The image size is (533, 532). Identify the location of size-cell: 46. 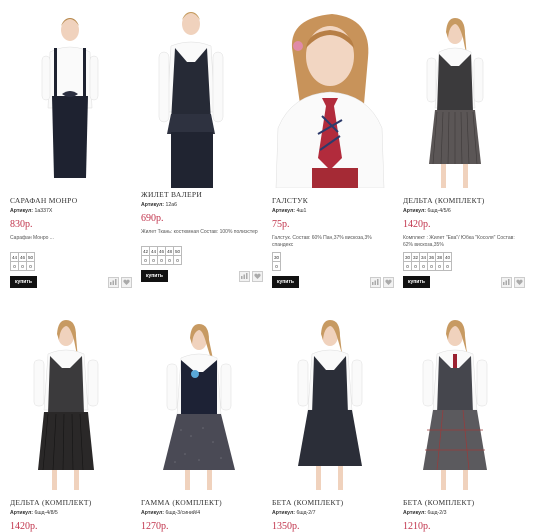
(161, 251).